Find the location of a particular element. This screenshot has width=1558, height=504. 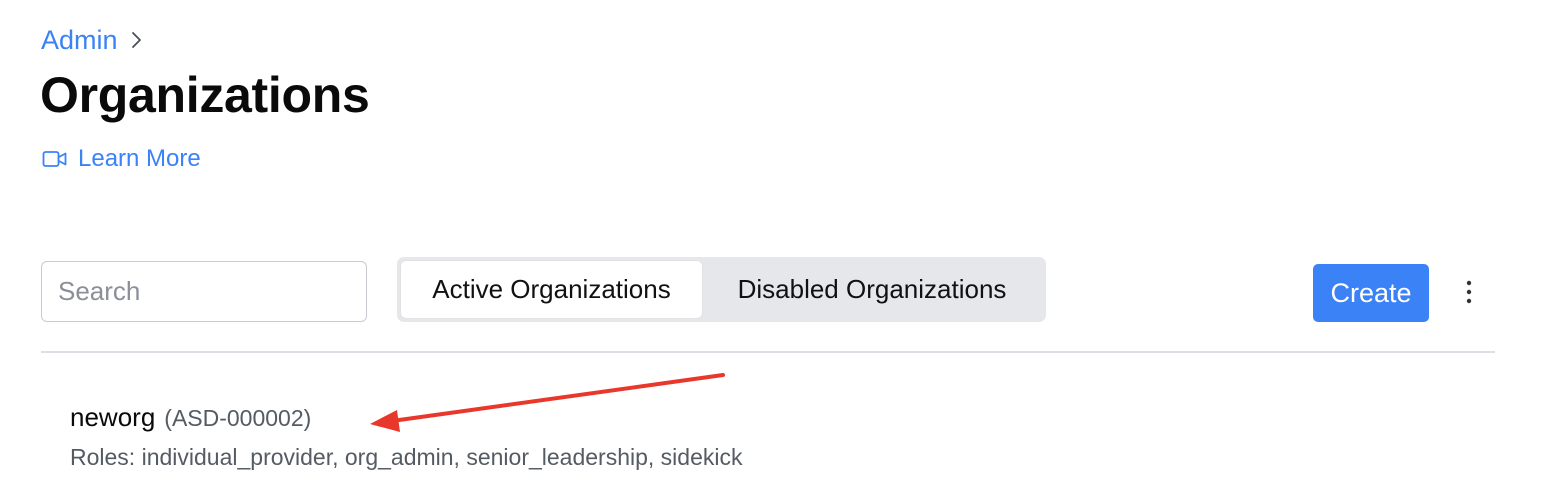

learn-more-link: Learn More is located at coordinates (121, 159).